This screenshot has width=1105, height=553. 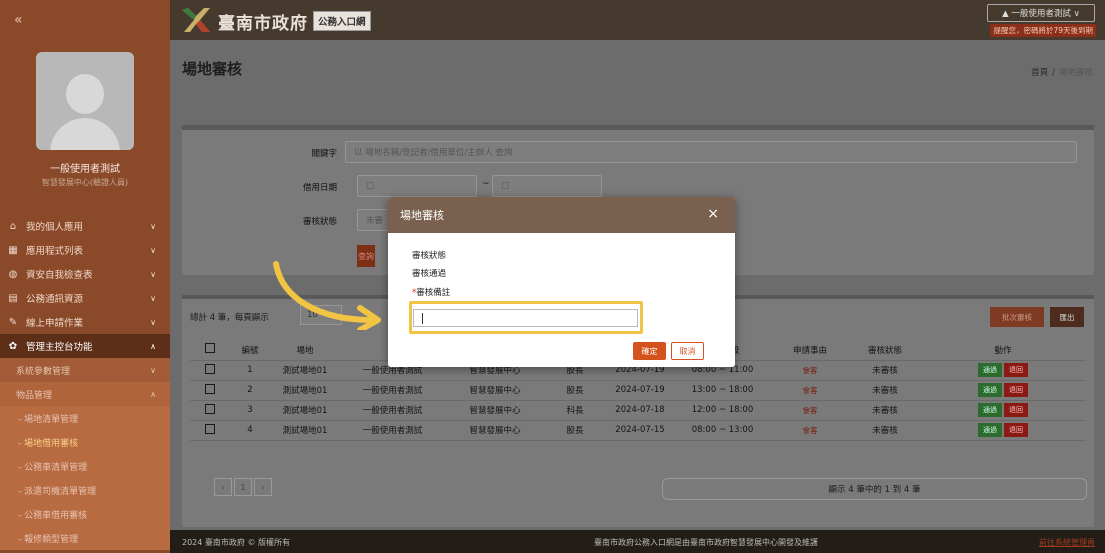 I want to click on prev-page-button: ‹, so click(x=223, y=487).